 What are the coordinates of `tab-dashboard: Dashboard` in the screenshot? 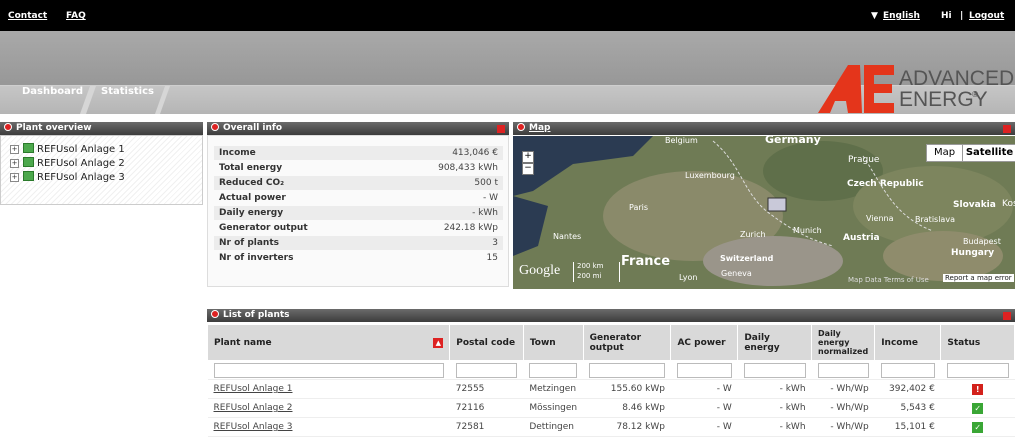 It's located at (52, 91).